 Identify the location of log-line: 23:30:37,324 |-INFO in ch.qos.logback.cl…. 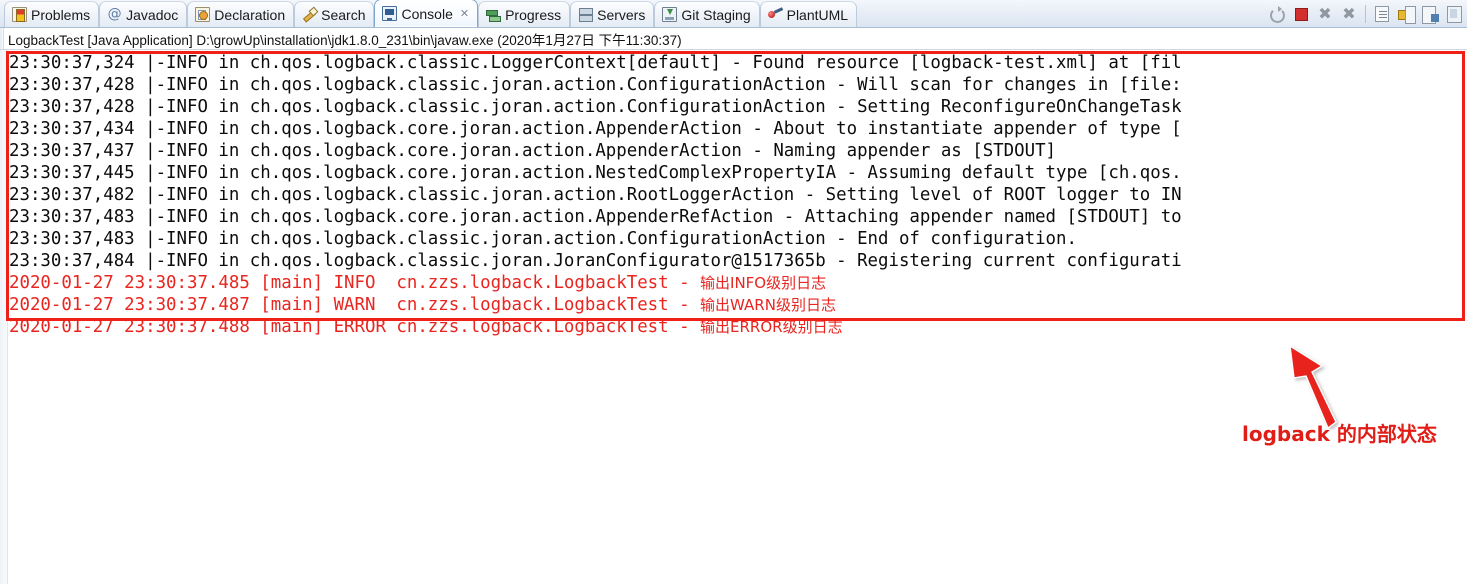
(595, 63).